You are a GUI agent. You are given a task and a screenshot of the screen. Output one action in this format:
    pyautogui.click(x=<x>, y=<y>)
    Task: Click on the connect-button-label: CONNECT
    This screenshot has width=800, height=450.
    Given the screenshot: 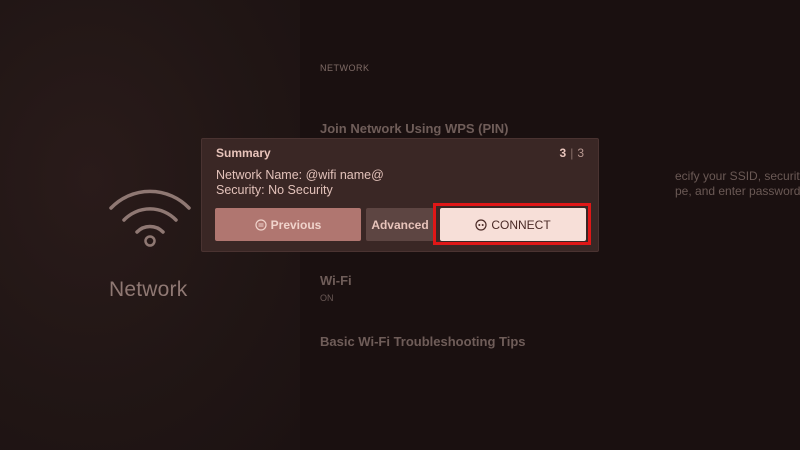 What is the action you would take?
    pyautogui.click(x=521, y=224)
    